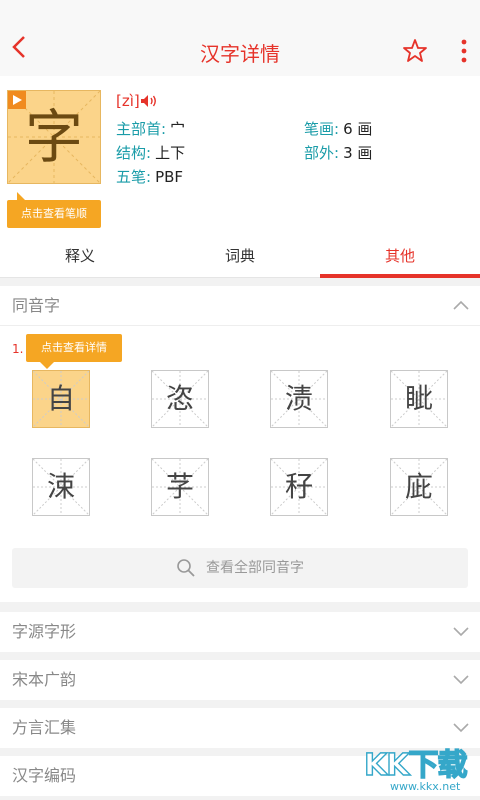  I want to click on tab-bar: 释义 词典 其他, so click(240, 258).